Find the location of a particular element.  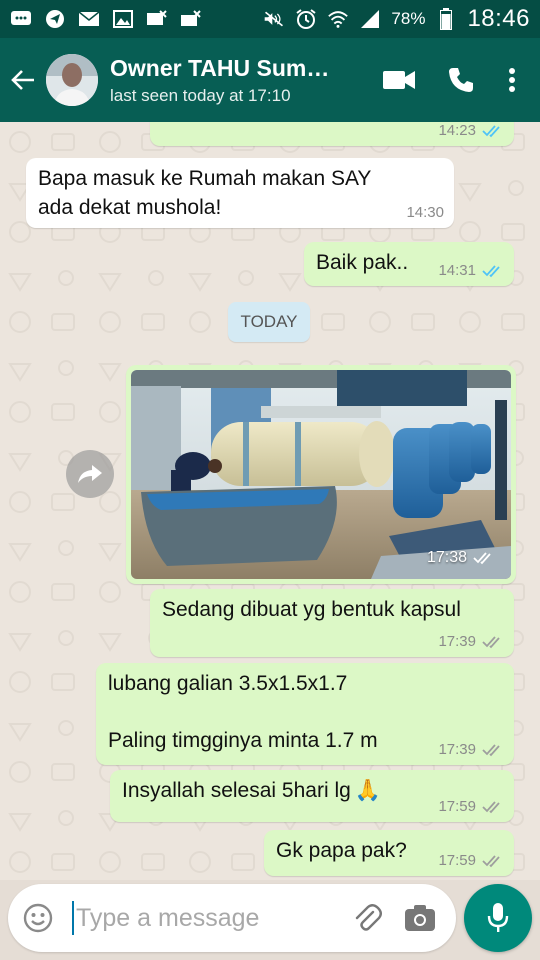

message-time: 14:30 is located at coordinates (425, 212).